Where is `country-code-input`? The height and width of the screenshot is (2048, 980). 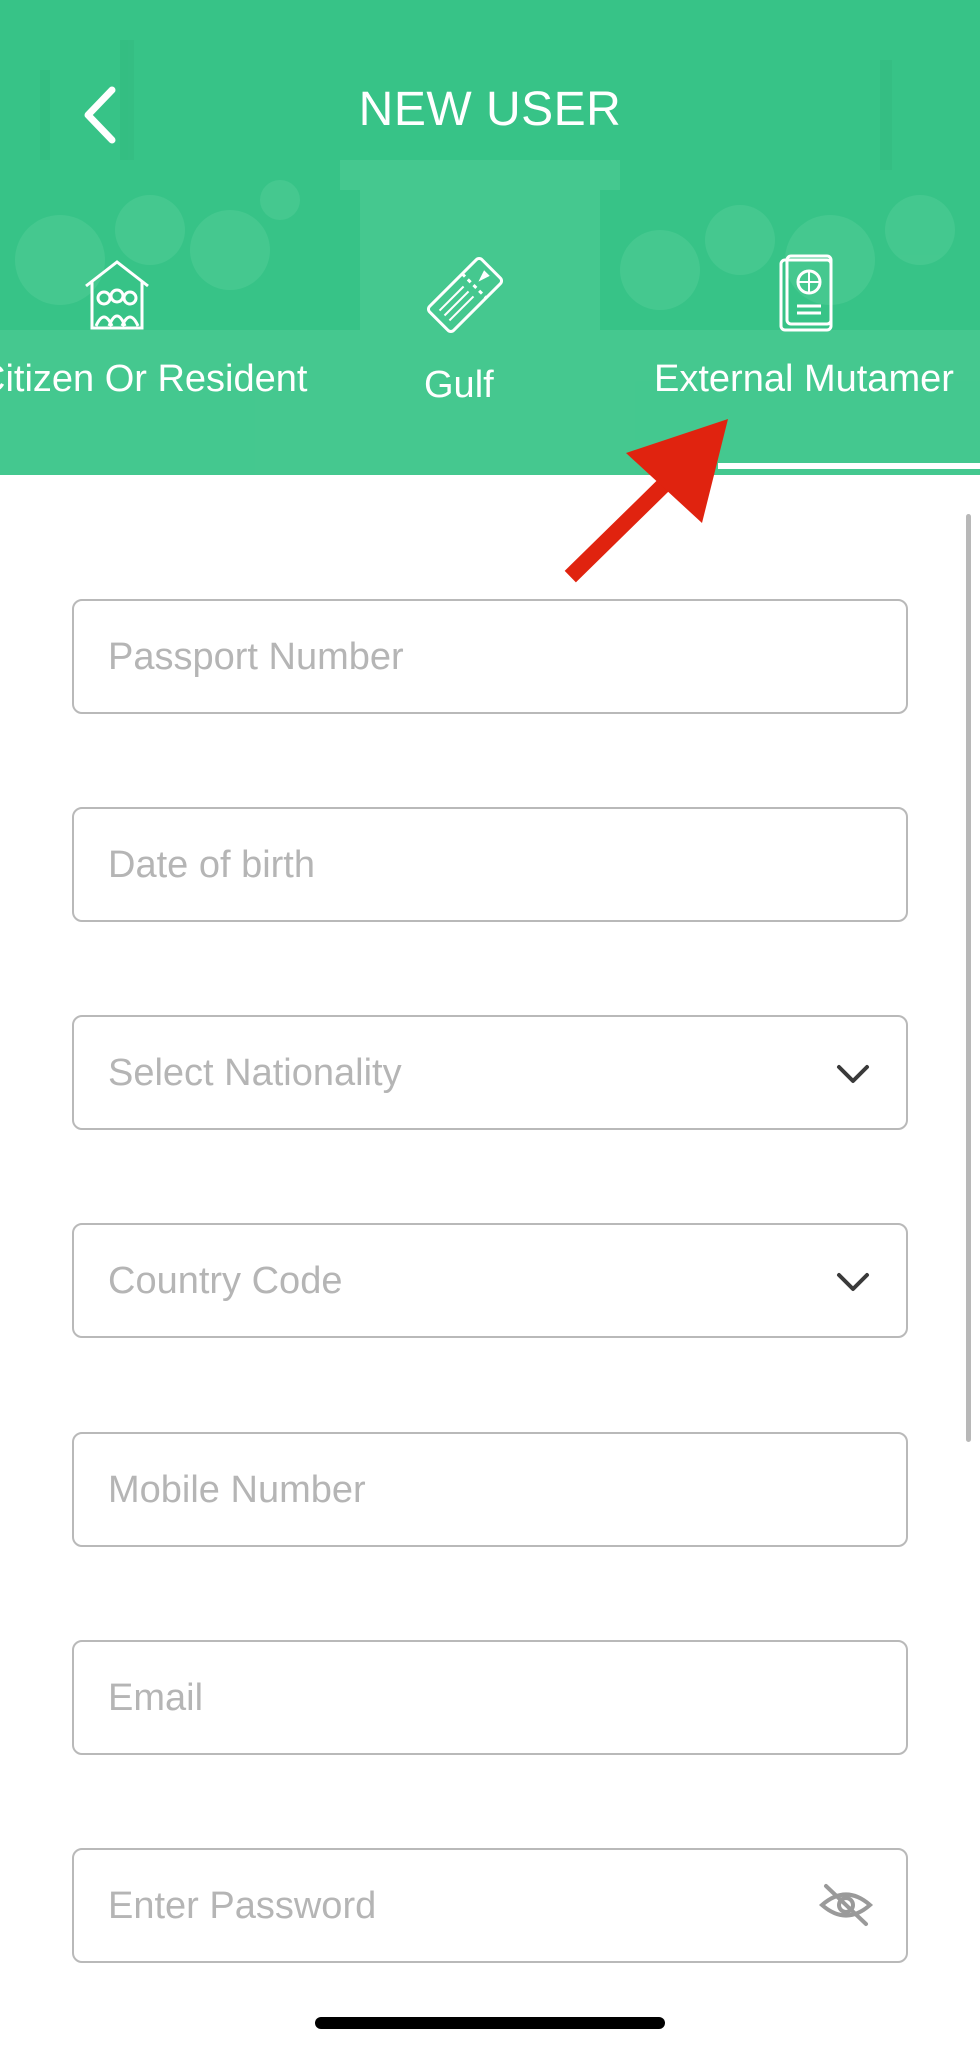
country-code-input is located at coordinates (458, 1281).